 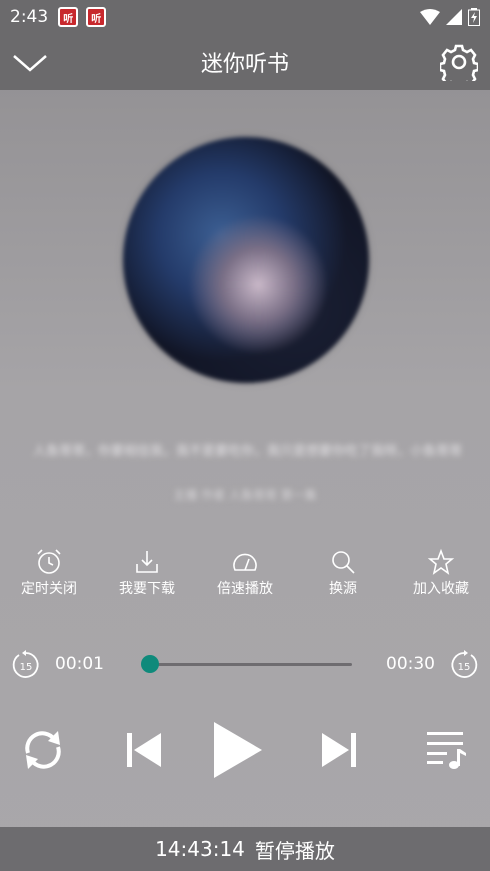 What do you see at coordinates (248, 664) in the screenshot?
I see `progress-track` at bounding box center [248, 664].